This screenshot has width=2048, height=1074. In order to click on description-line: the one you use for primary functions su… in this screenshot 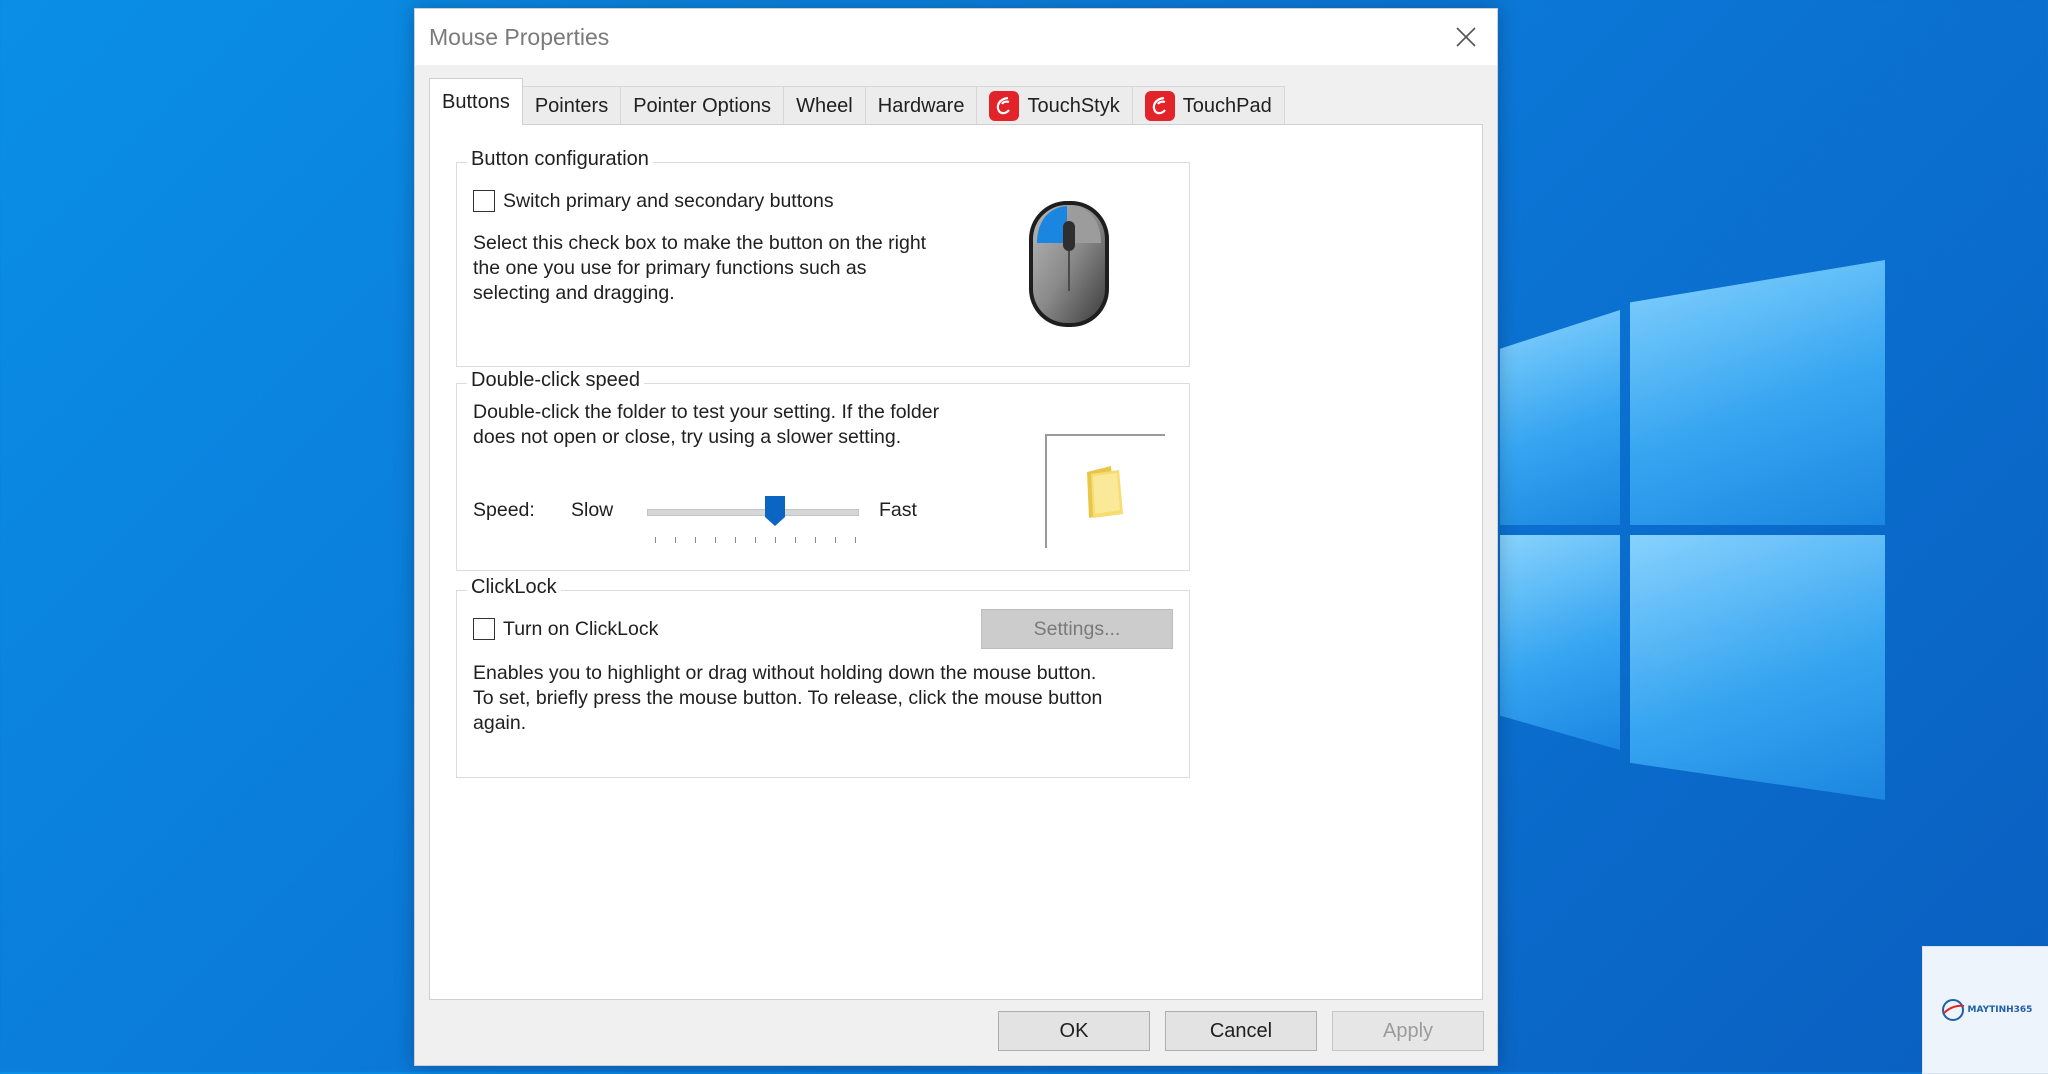, I will do `click(670, 268)`.